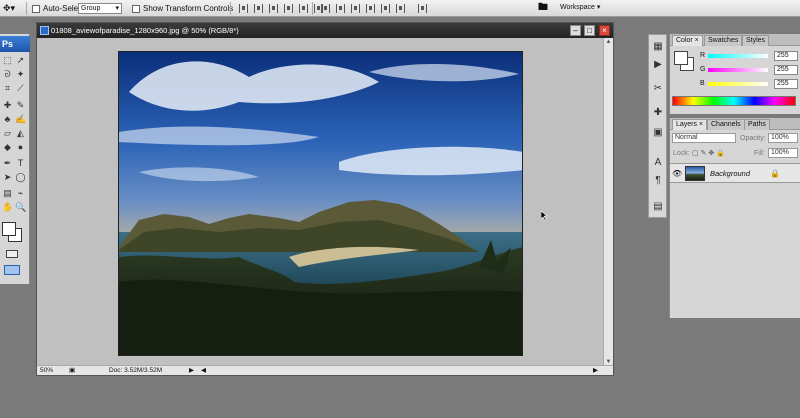 The width and height of the screenshot is (800, 418). Describe the element at coordinates (658, 181) in the screenshot. I see `paragraph-icon: ¶` at that location.